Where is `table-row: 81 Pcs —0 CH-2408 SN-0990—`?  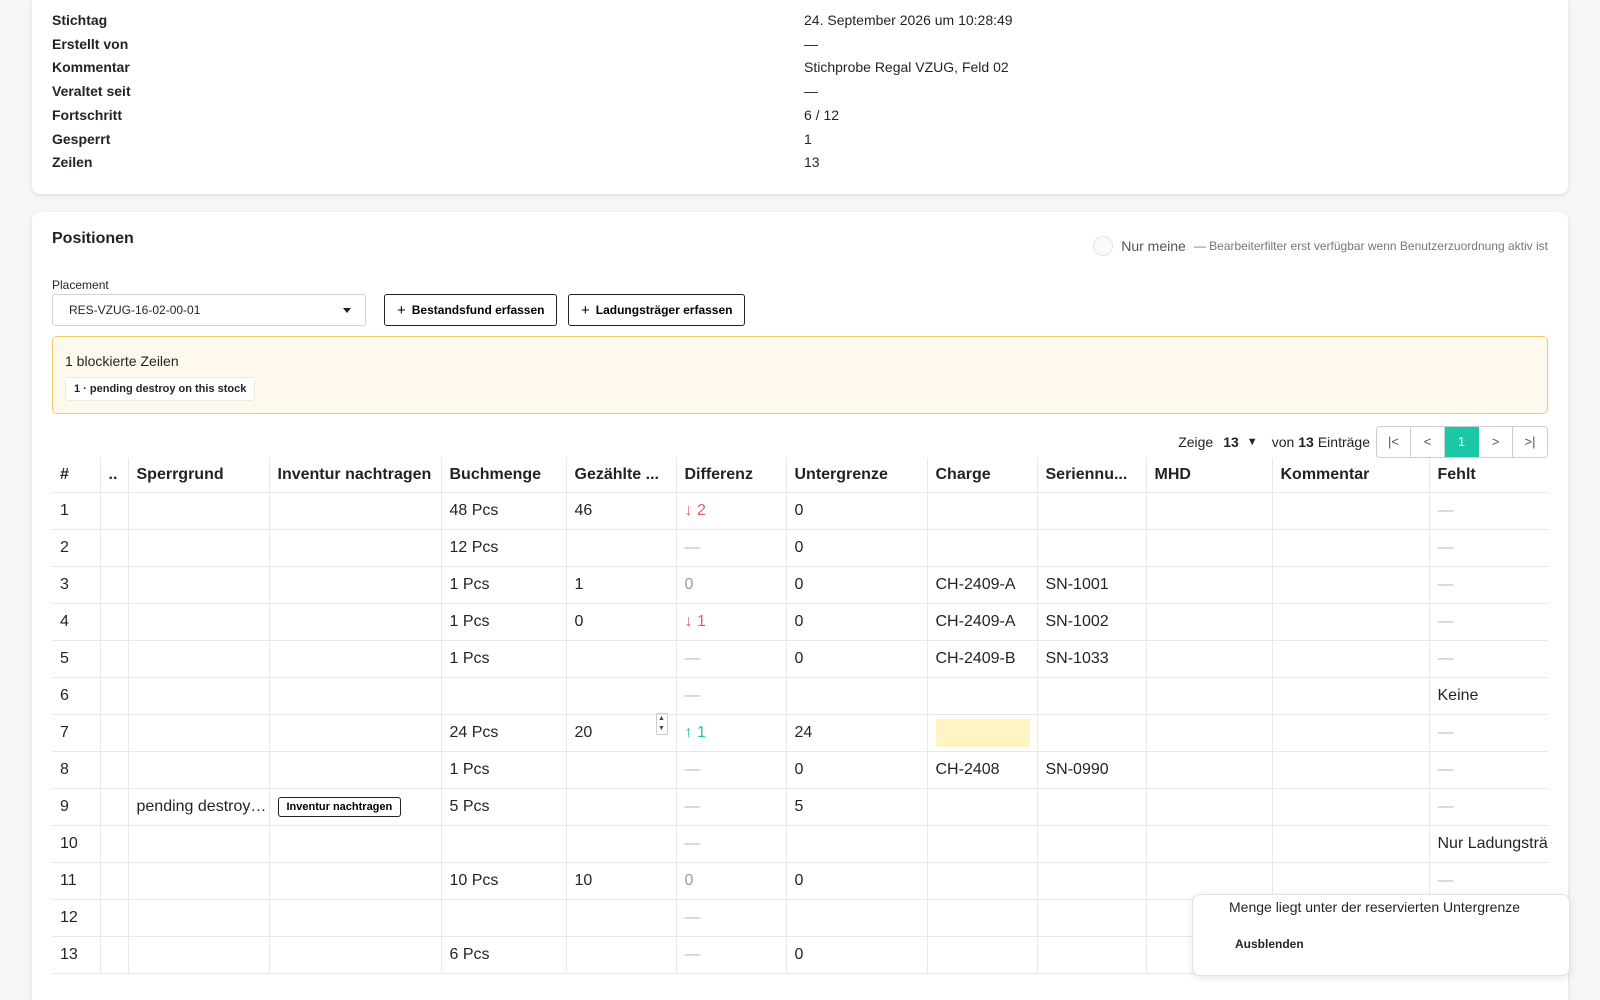
table-row: 81 Pcs —0 CH-2408 SN-0990— is located at coordinates (800, 769).